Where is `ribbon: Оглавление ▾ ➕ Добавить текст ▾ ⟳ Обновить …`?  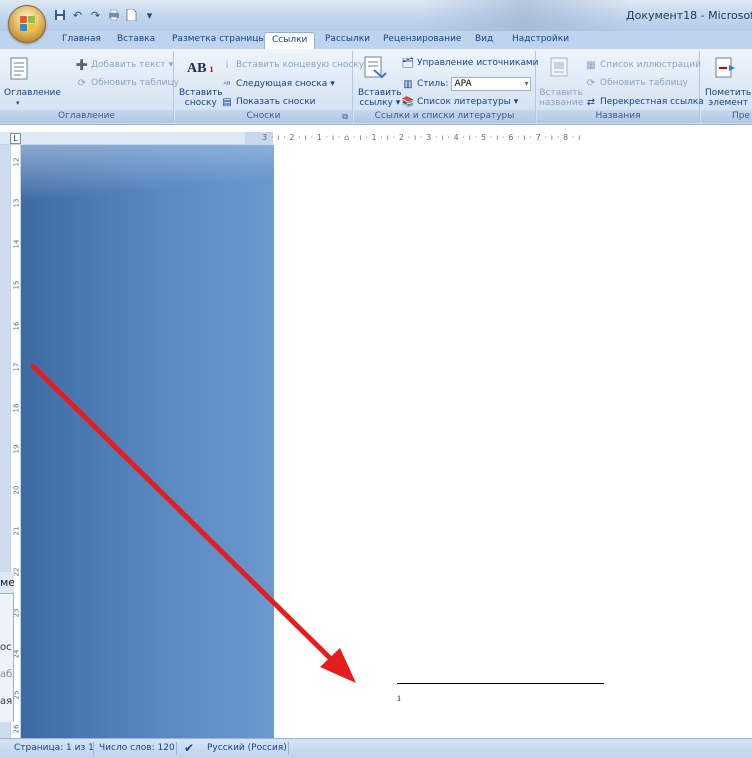 ribbon: Оглавление ▾ ➕ Добавить текст ▾ ⟳ Обновить … is located at coordinates (376, 87).